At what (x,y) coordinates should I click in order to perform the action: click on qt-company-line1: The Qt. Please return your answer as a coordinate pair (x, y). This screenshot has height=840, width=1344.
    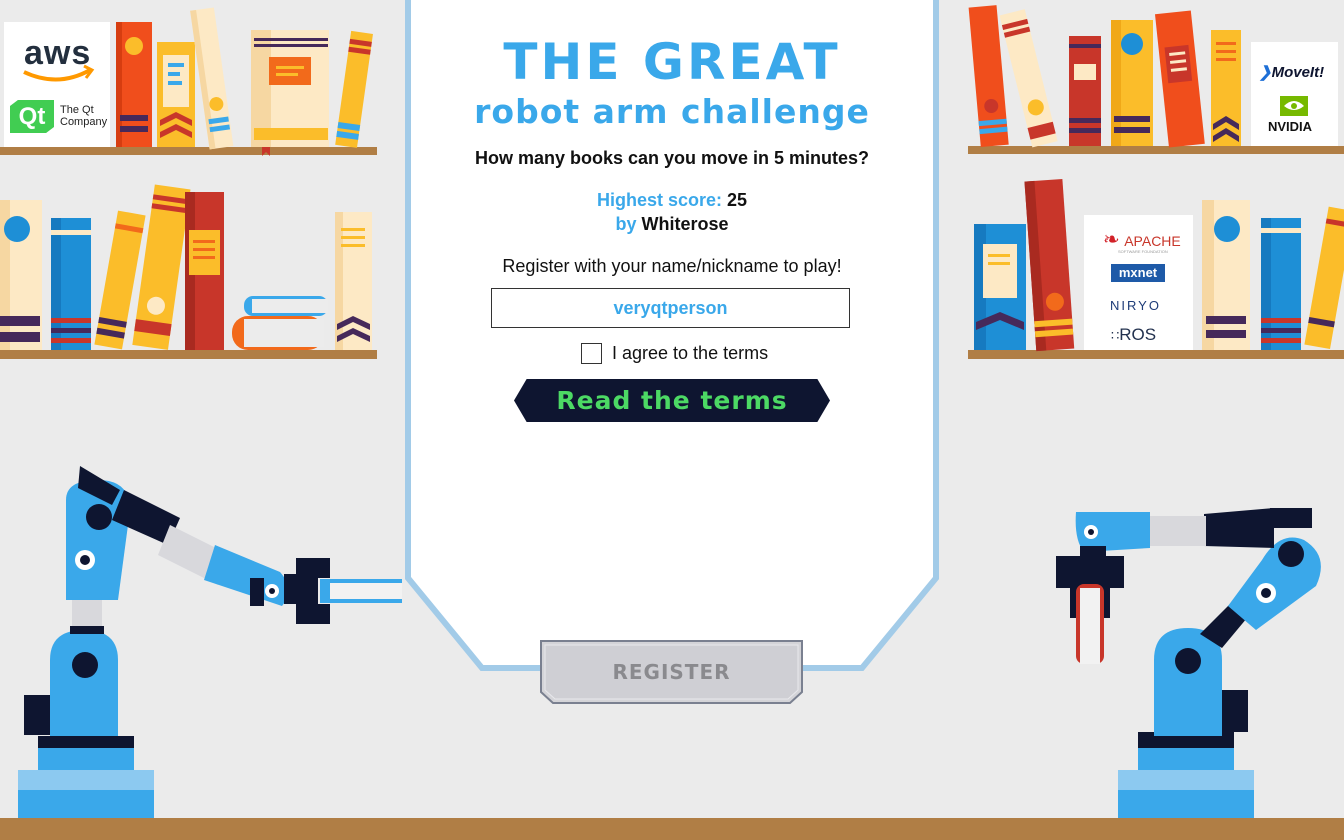
    Looking at the image, I should click on (77, 110).